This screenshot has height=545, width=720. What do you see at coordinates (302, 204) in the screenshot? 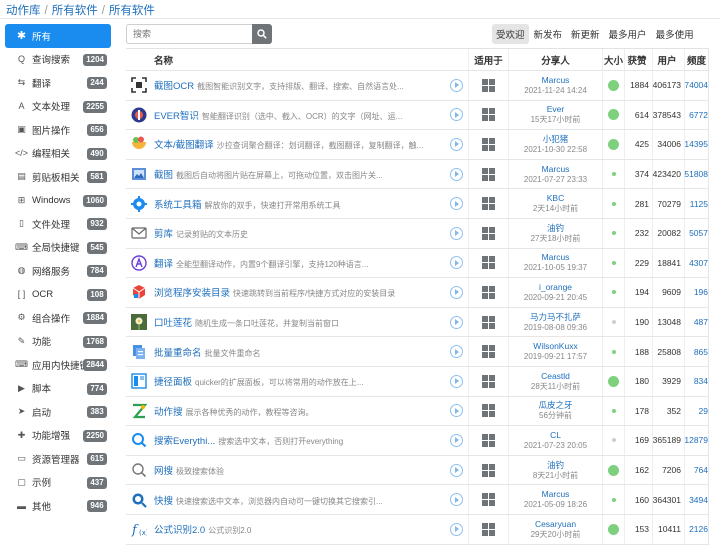
I see `app-name: 系统工具箱 解放你的双手，快速打开常用系统工具` at bounding box center [302, 204].